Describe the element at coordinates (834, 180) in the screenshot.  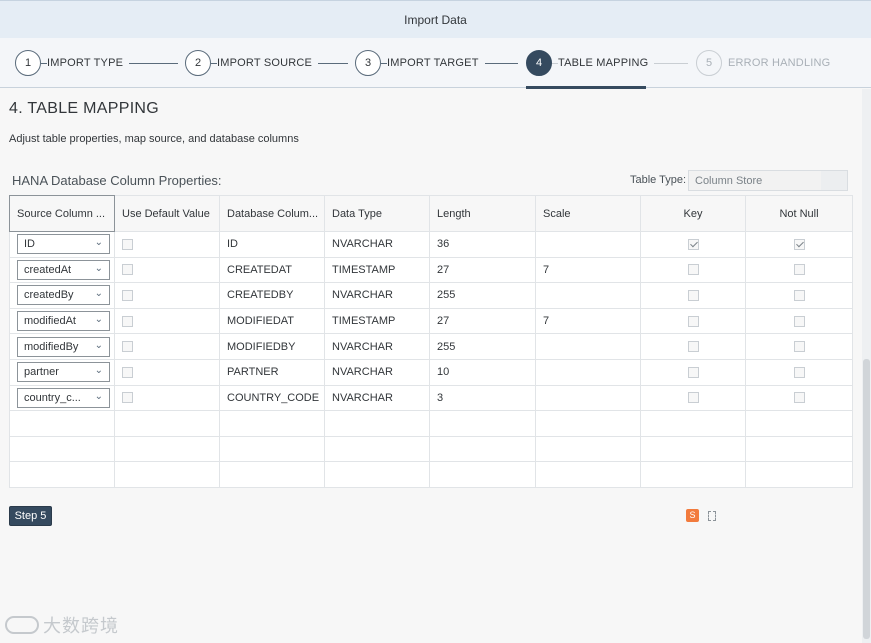
I see `table-type-dropdown-button` at that location.